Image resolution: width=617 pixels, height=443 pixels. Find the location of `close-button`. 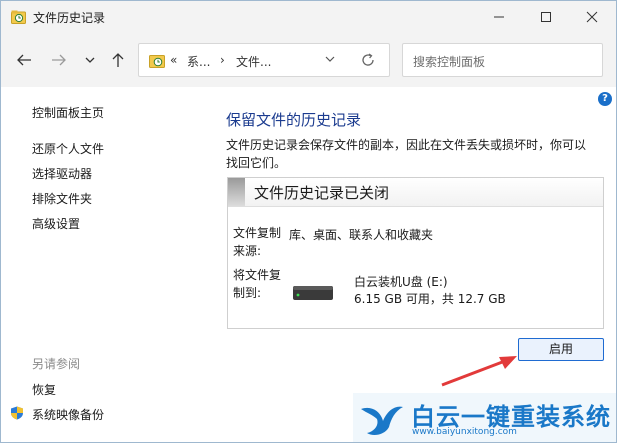

close-button is located at coordinates (592, 17).